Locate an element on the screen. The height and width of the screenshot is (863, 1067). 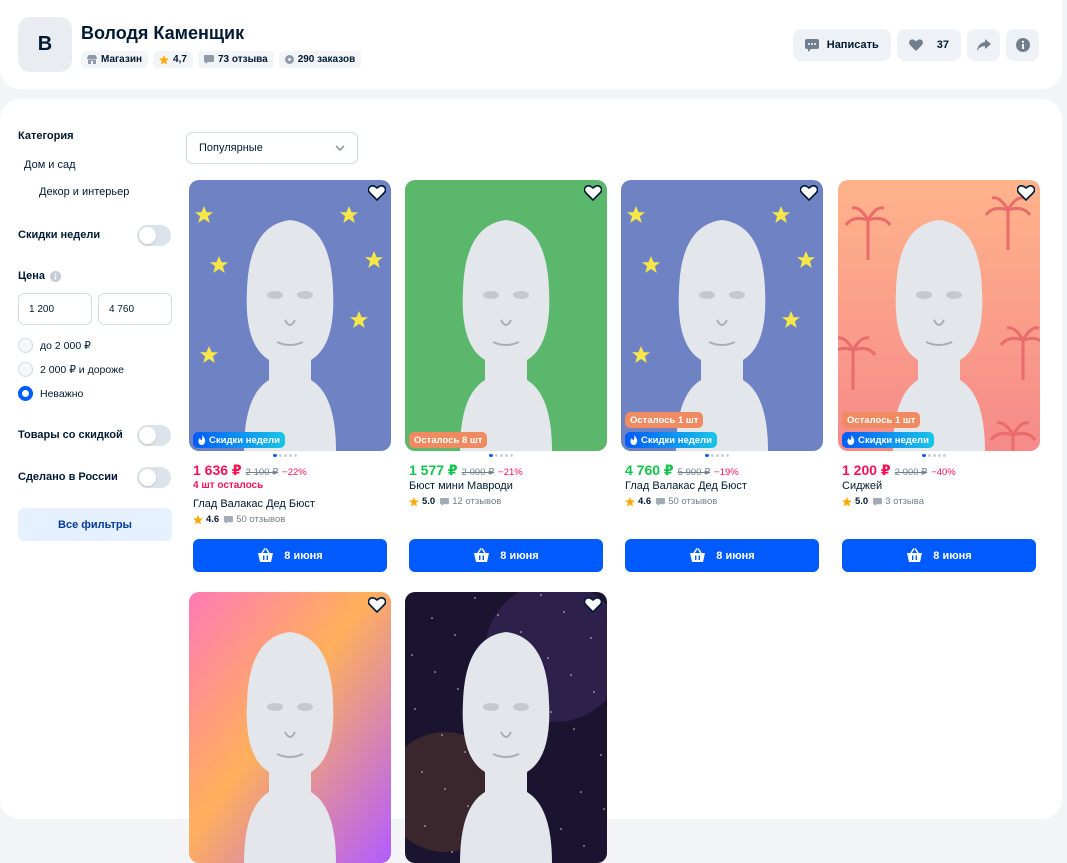
product-name: Сиджей is located at coordinates (862, 486).